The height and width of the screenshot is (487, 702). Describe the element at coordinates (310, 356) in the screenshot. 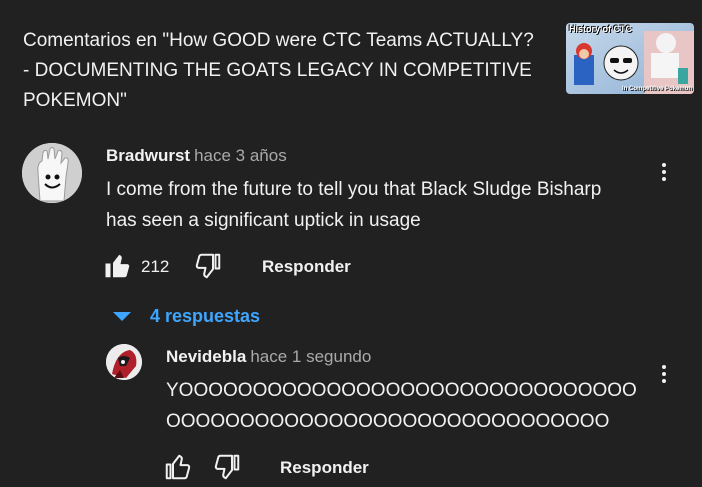

I see `reply-time: hace 1 segundo` at that location.